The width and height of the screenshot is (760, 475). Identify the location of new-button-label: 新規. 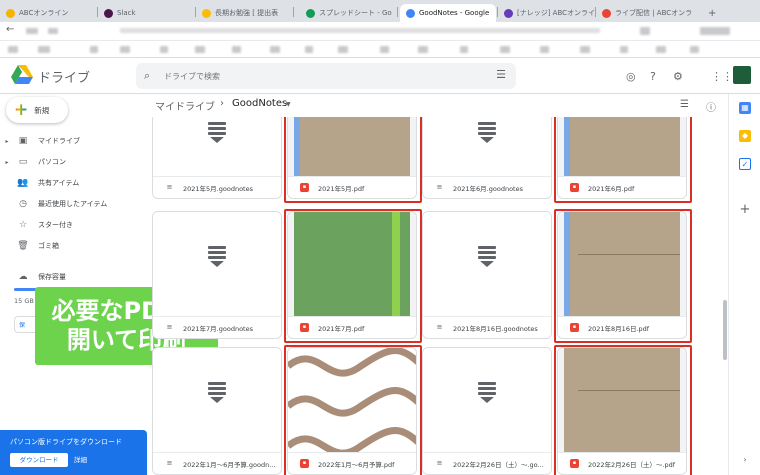
(42, 110).